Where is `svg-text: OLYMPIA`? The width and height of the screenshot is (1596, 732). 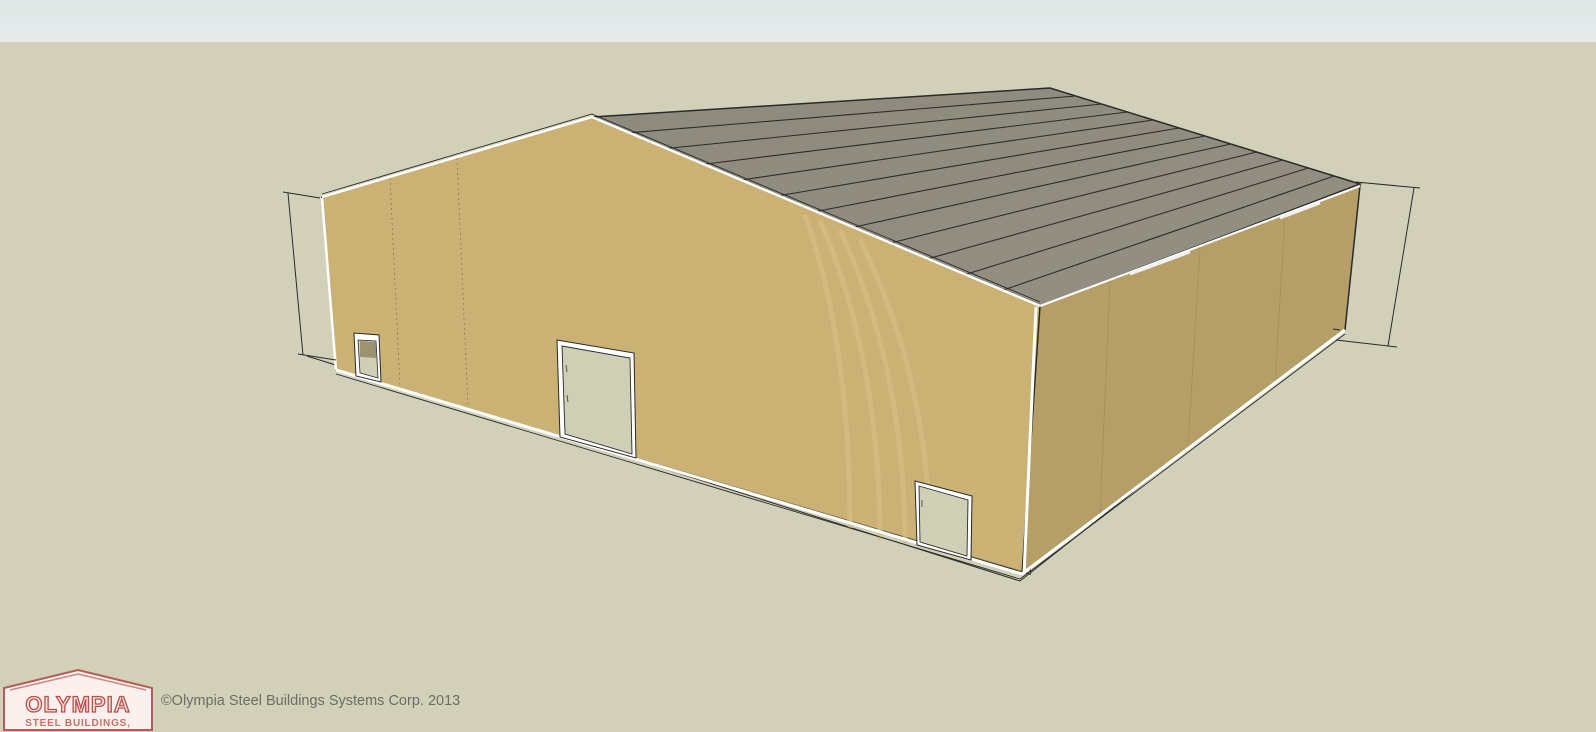 svg-text: OLYMPIA is located at coordinates (77, 704).